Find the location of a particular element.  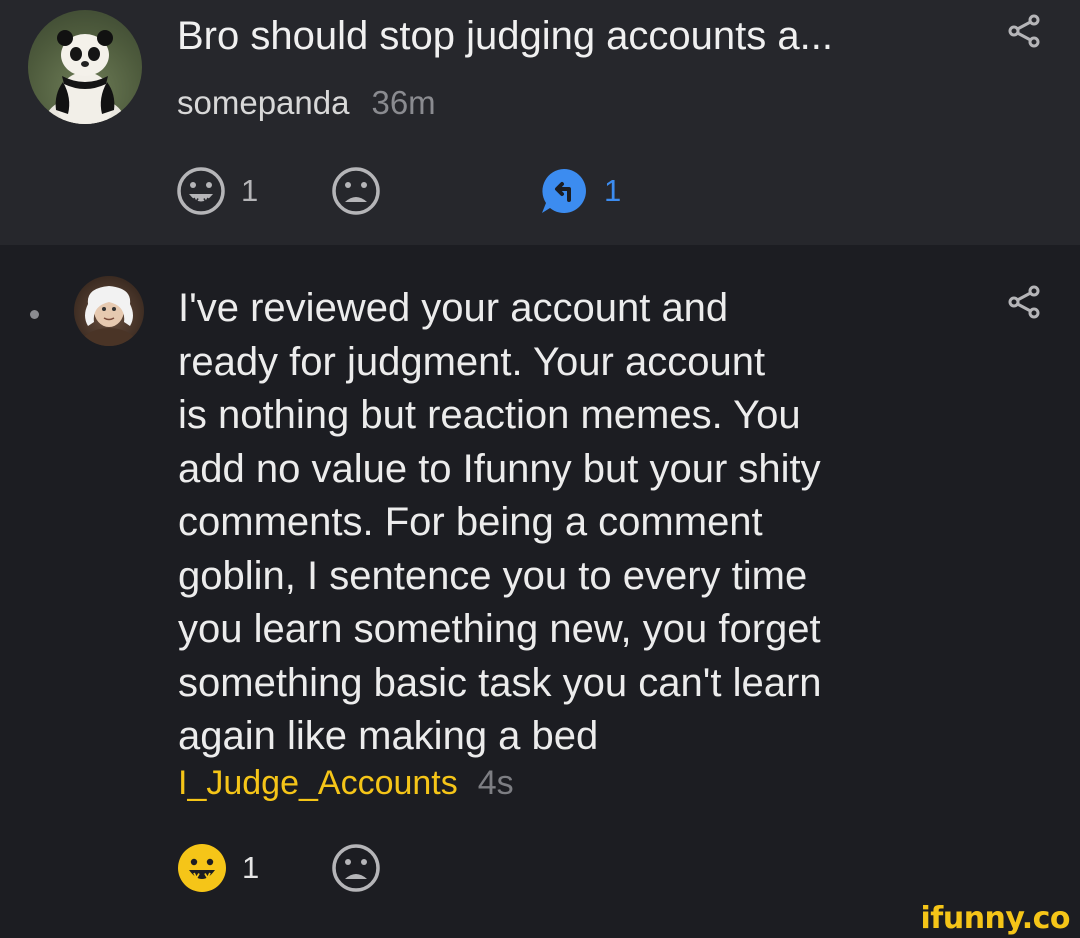

username: somepanda is located at coordinates (263, 102).